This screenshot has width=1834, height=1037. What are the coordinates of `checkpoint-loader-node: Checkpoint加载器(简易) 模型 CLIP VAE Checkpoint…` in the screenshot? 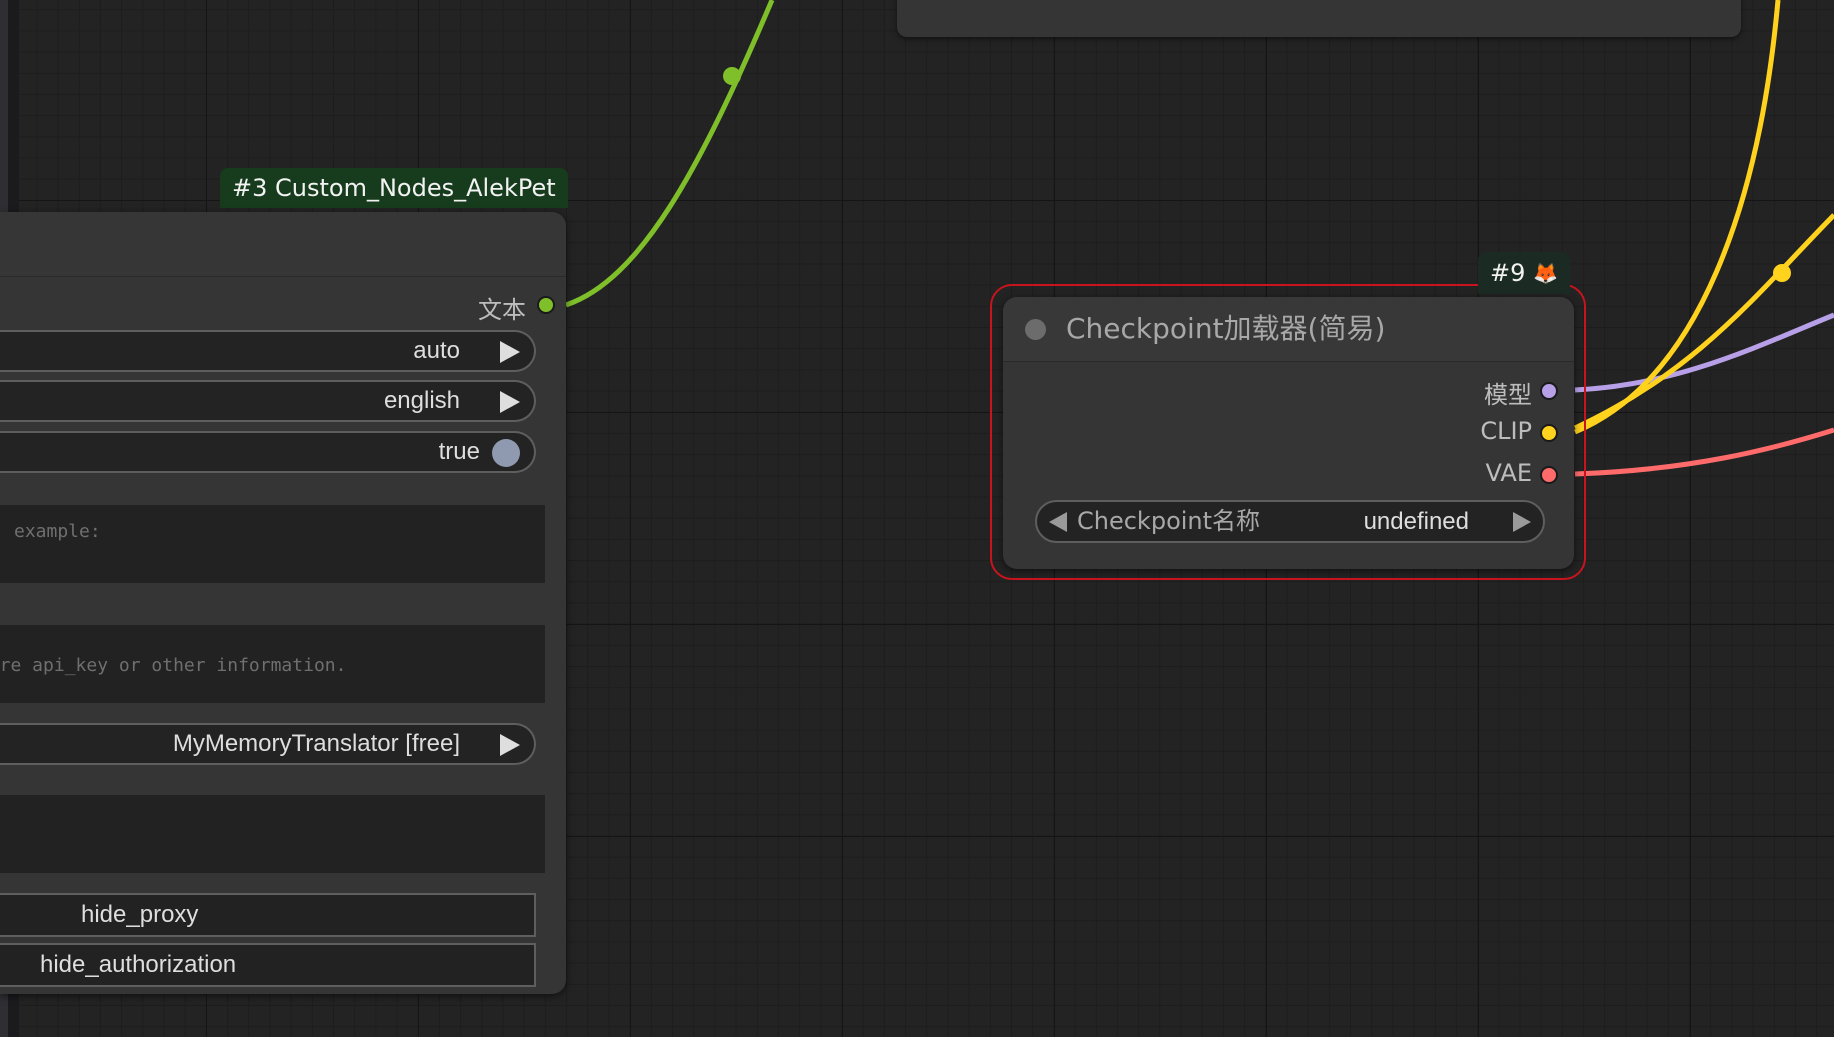 It's located at (1288, 433).